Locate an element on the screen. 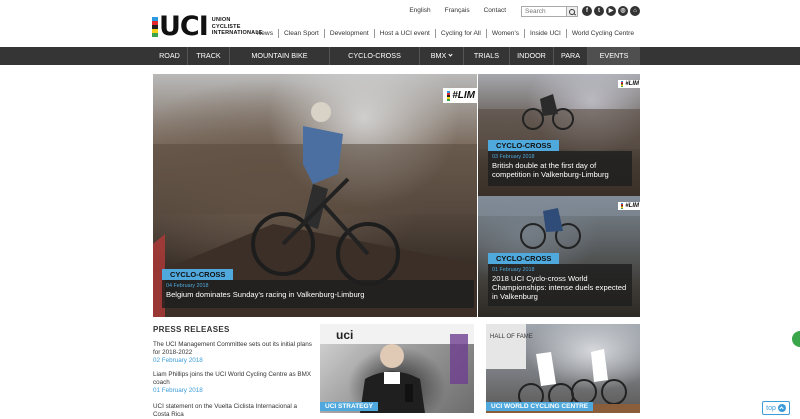 The height and width of the screenshot is (419, 800). hashtag-banner: #LIM is located at coordinates (460, 95).